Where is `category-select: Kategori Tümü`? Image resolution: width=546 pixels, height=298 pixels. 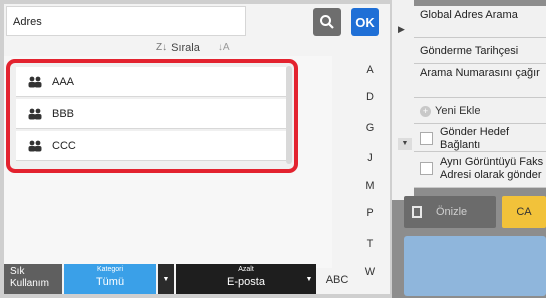
category-select: Kategori Tümü is located at coordinates (110, 279).